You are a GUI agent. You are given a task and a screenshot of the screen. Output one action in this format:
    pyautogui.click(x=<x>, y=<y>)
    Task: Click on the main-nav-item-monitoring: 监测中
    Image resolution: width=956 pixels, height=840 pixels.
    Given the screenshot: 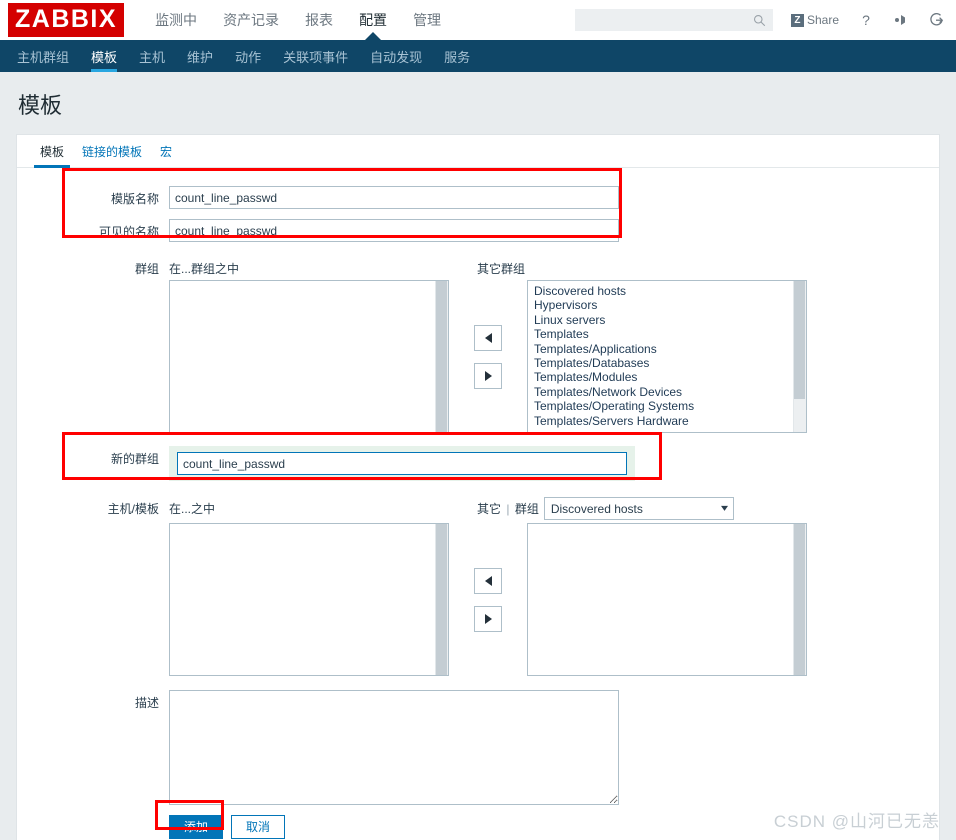 What is the action you would take?
    pyautogui.click(x=176, y=20)
    